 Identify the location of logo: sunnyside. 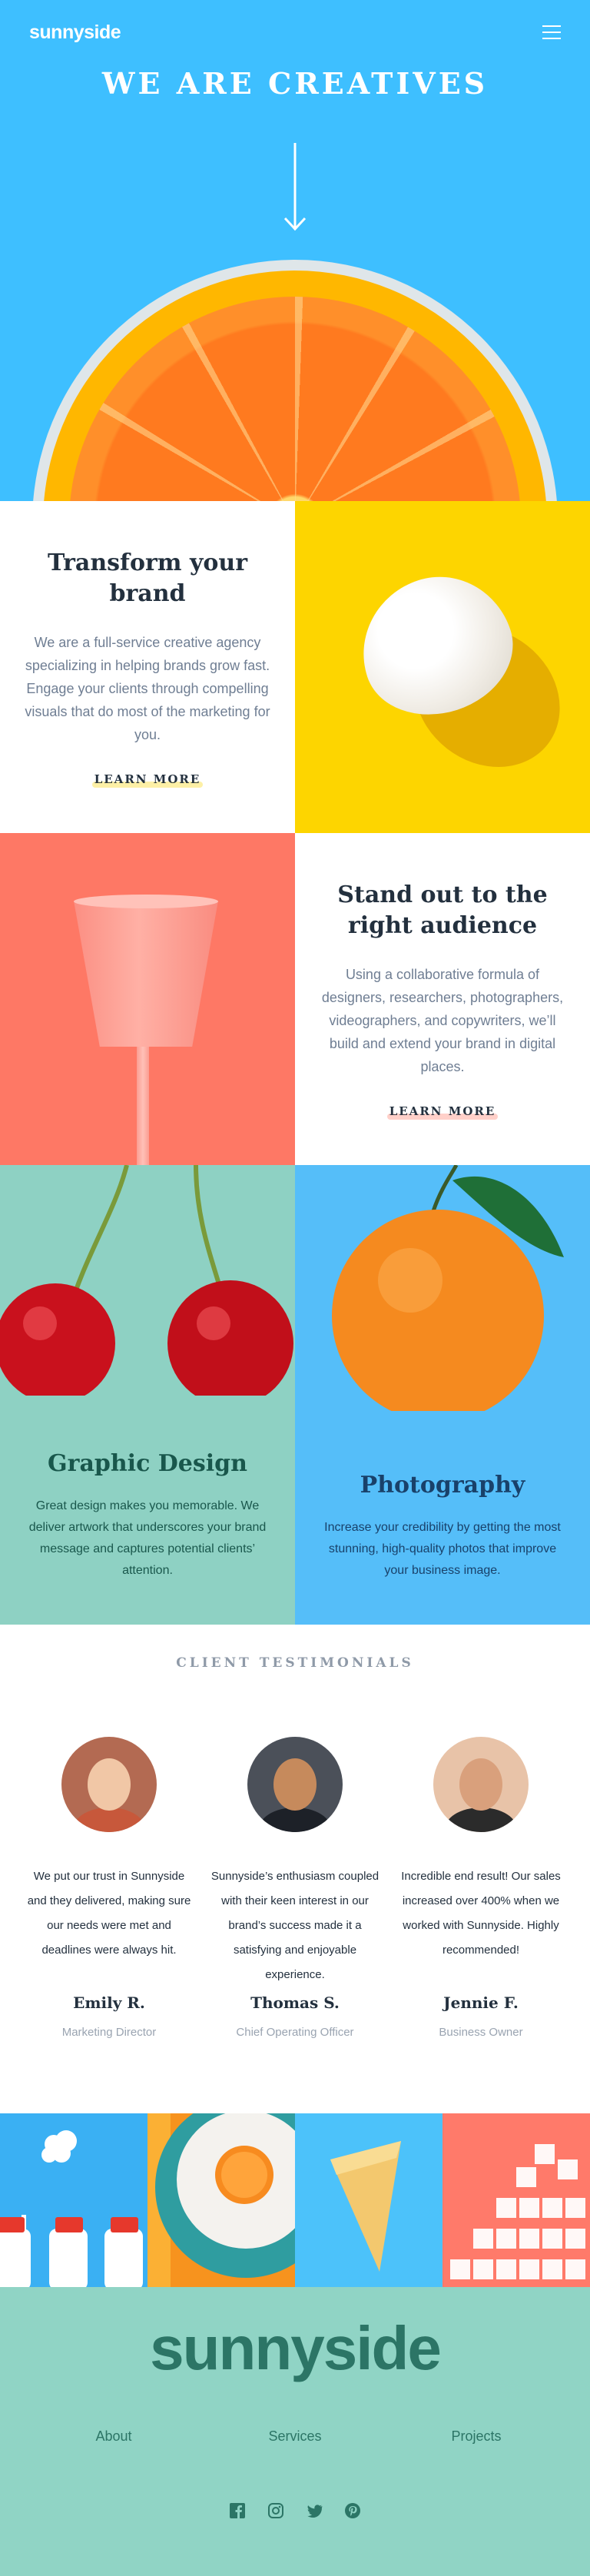
(75, 33).